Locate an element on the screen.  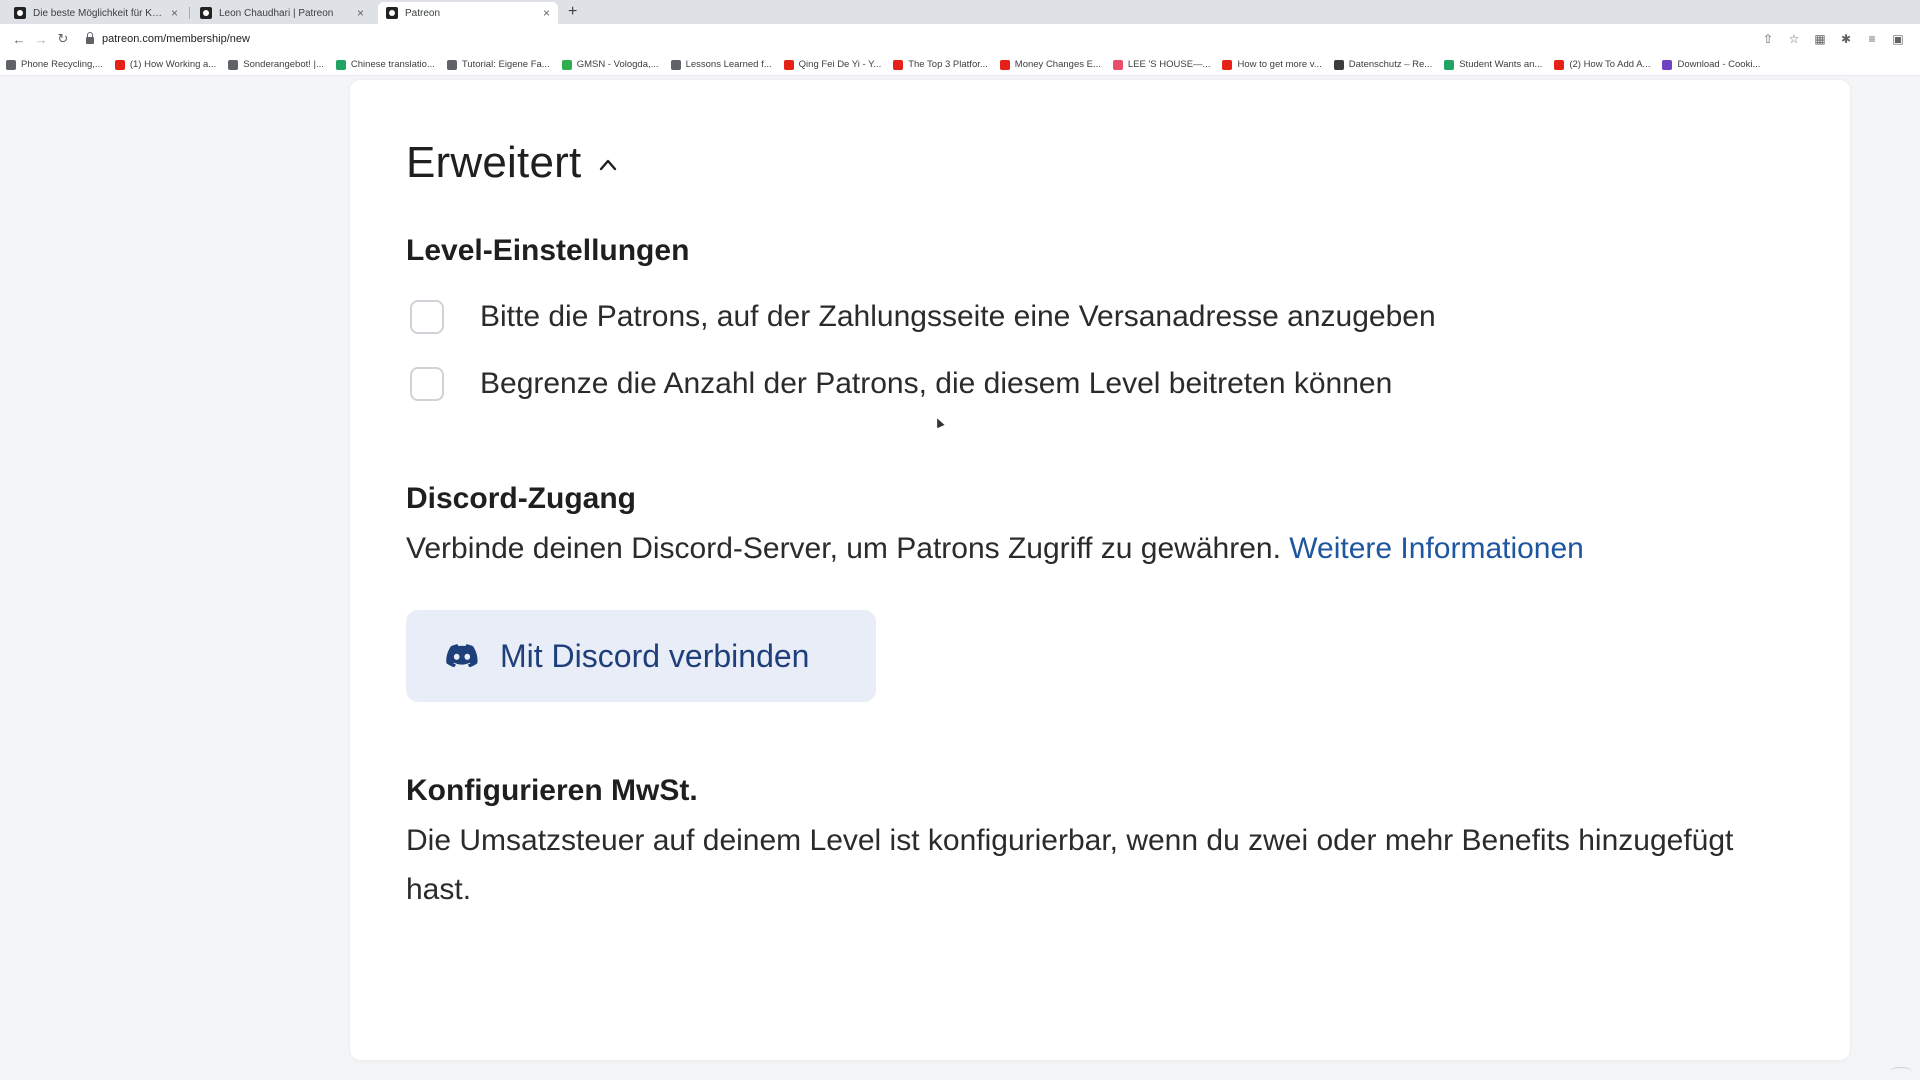
address-bar: patreon.com/membership/new is located at coordinates (923, 39).